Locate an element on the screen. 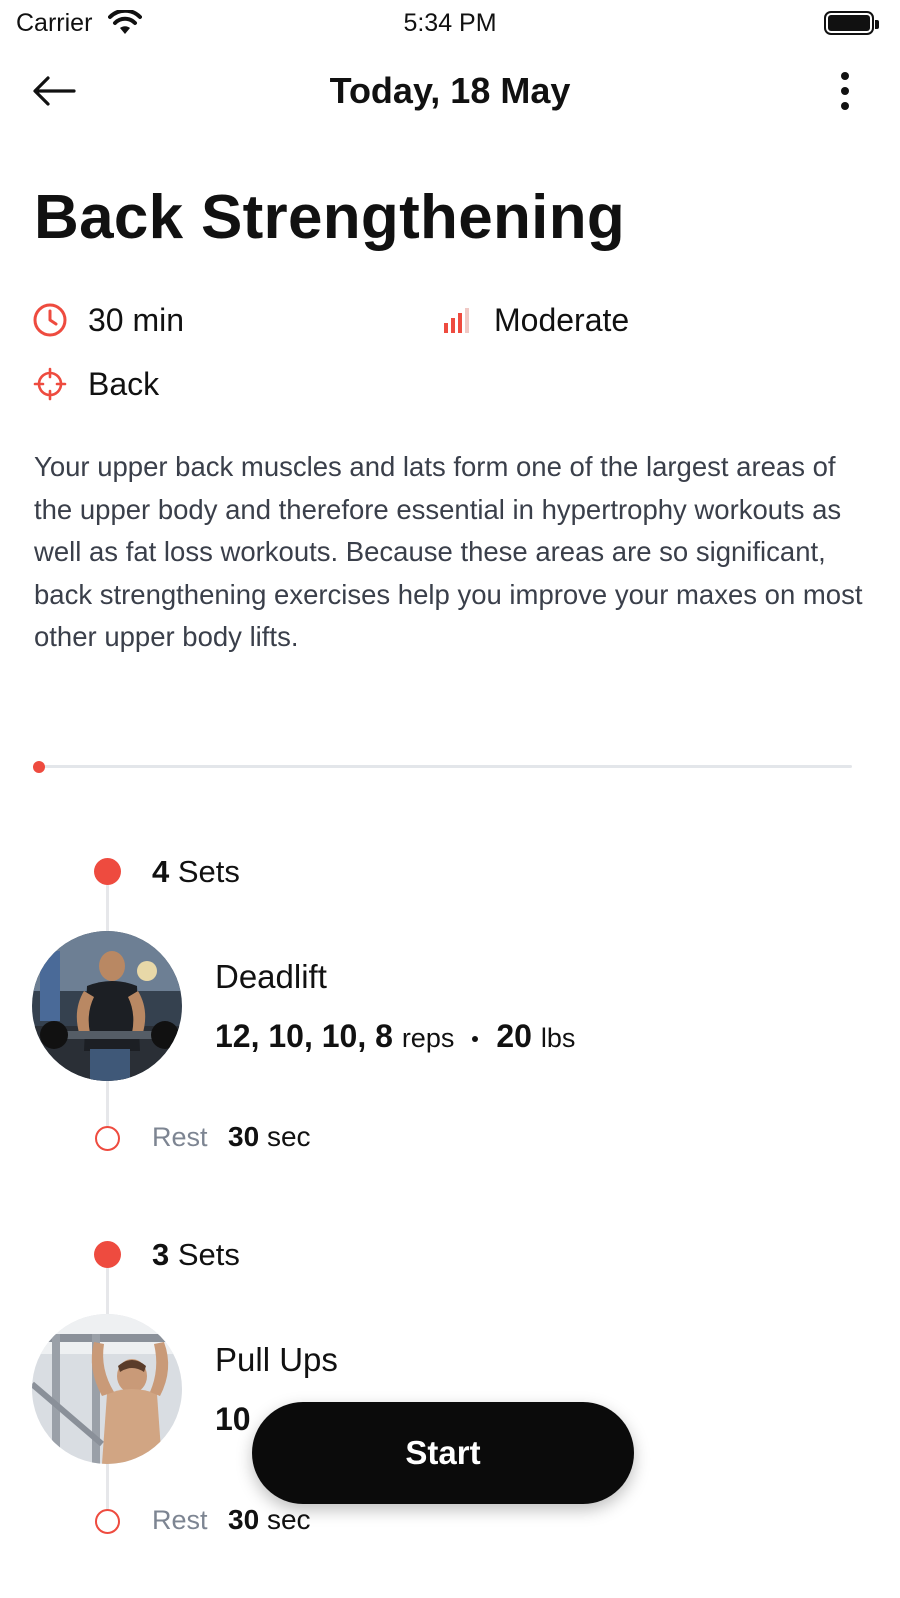  sets-label: 4 Sets is located at coordinates (196, 871).